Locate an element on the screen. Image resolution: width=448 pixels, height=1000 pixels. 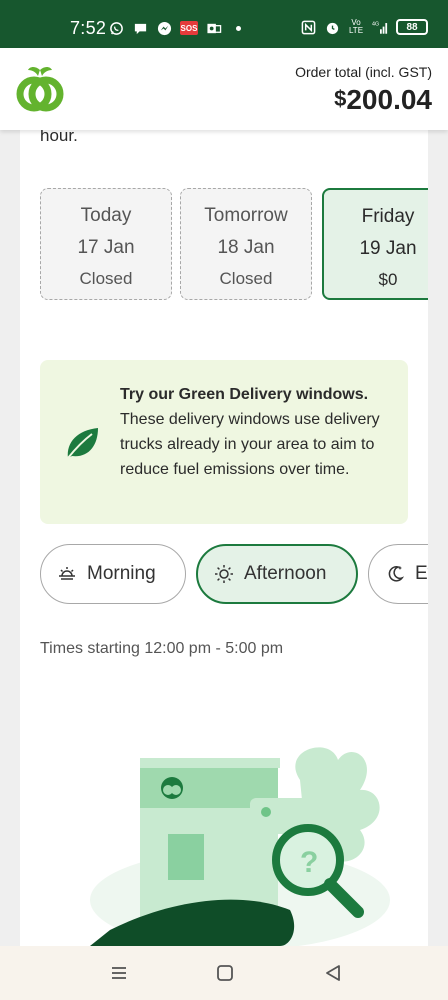
status-bar: 7:52 SOS Vo LTE 4G 88 is located at coordinates (224, 24).